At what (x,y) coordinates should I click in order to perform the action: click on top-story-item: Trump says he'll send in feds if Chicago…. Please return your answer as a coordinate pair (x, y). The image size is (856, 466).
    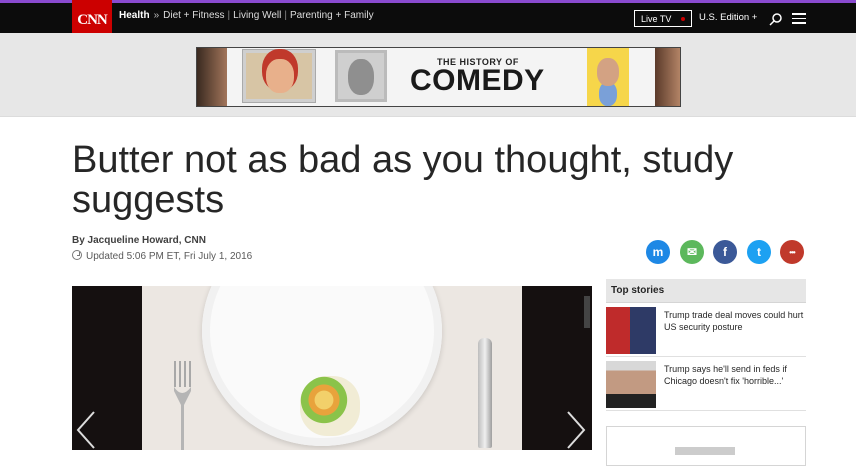
    Looking at the image, I should click on (706, 384).